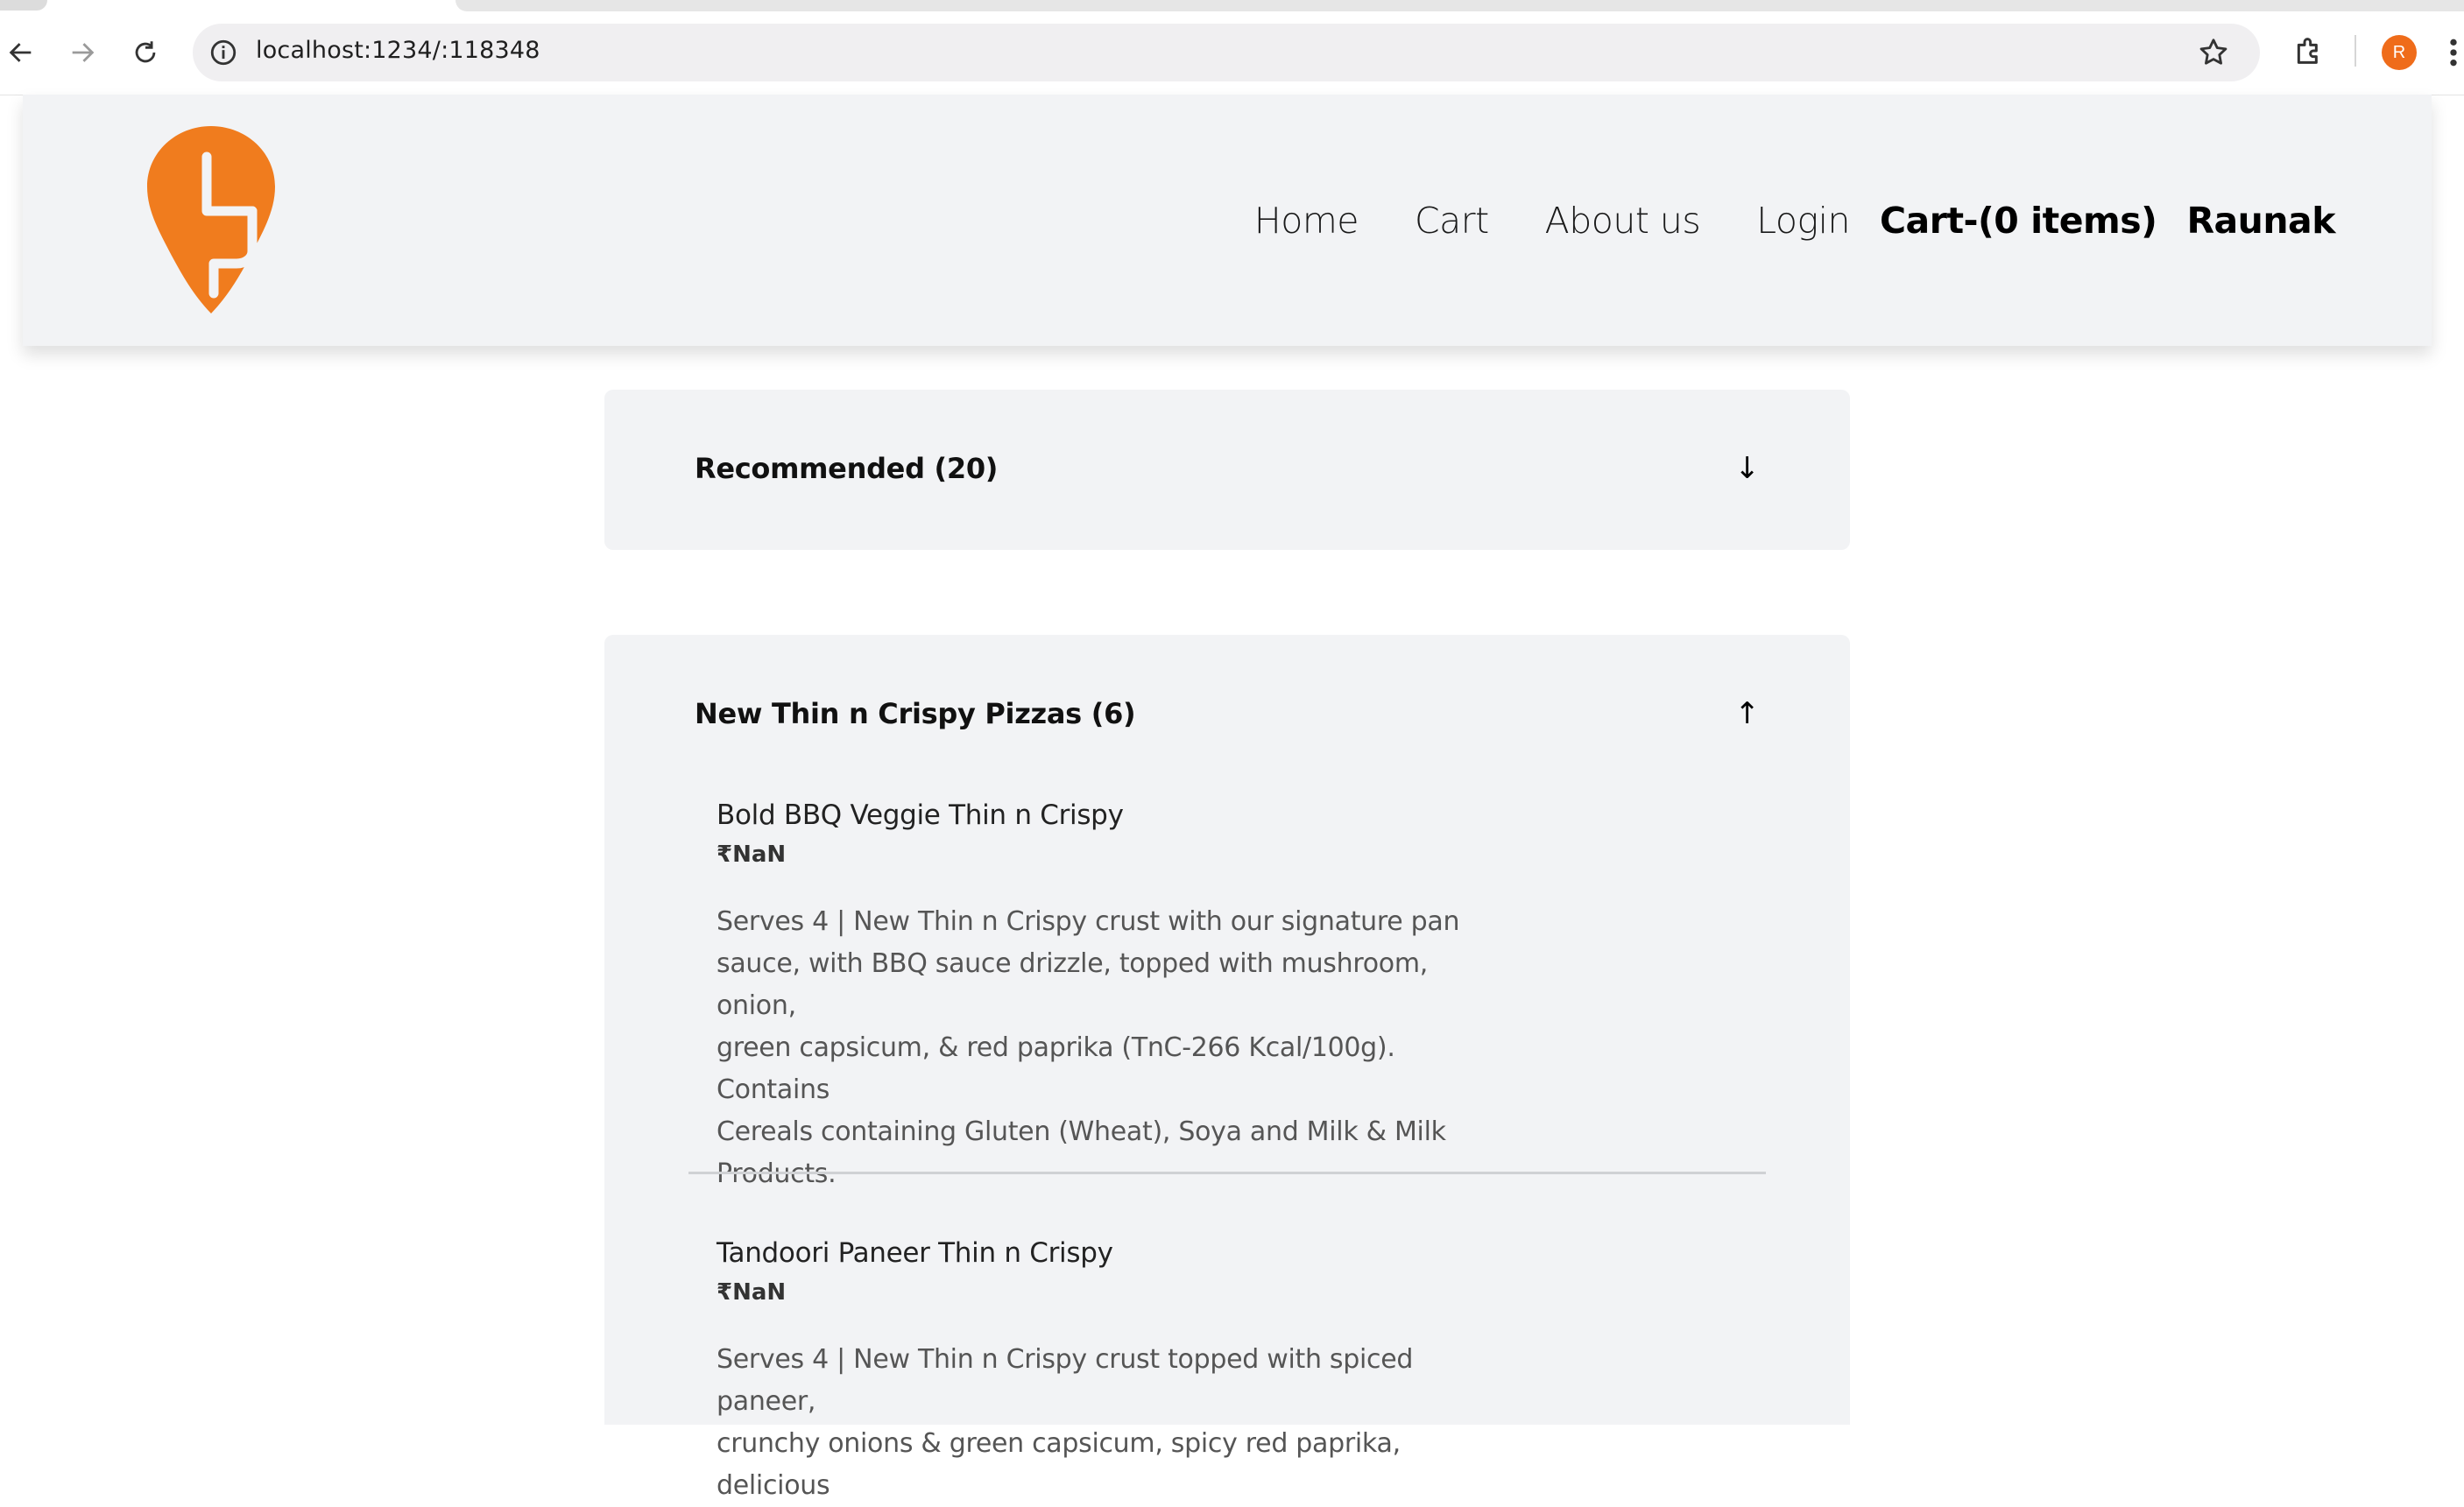 This screenshot has height=1507, width=2464. I want to click on arrow-down-icon: ↓, so click(1748, 468).